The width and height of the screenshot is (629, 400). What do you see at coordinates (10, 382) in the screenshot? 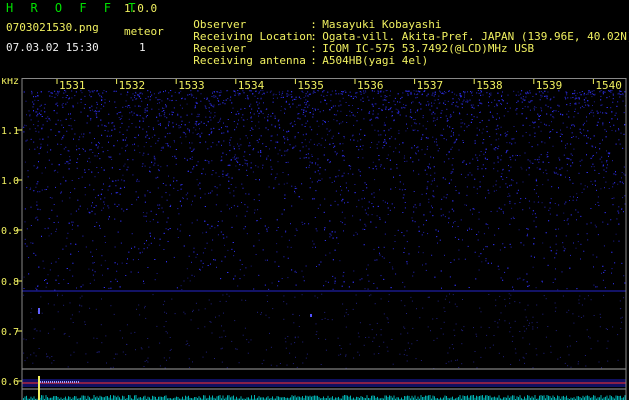
I see `y-tick-label: 0.6` at bounding box center [10, 382].